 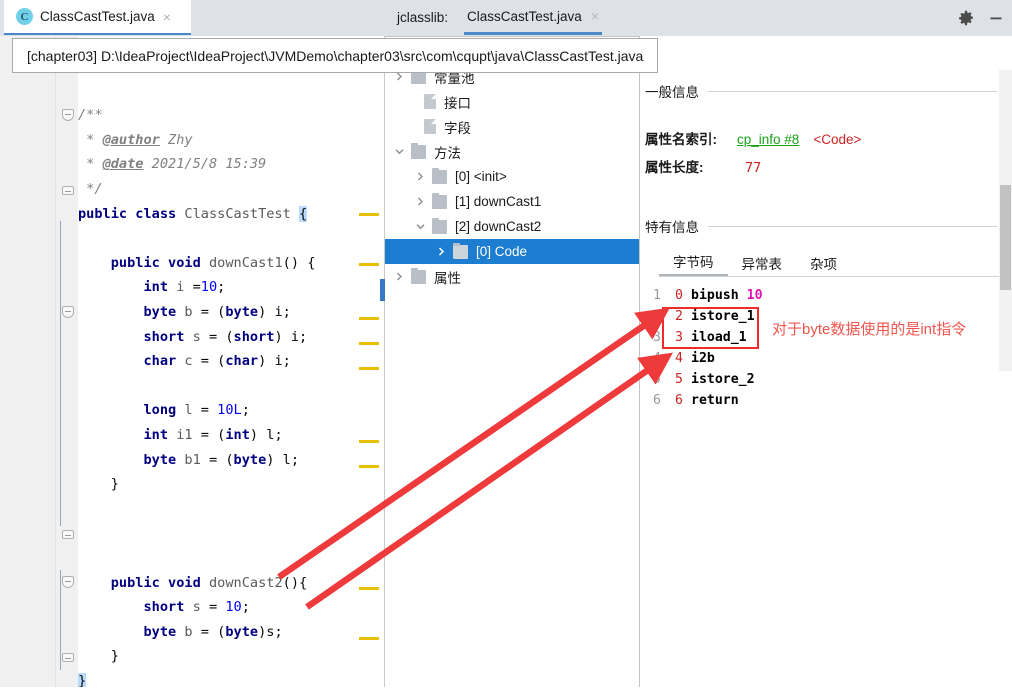 What do you see at coordinates (526, 226) in the screenshot?
I see `tree-node-method-downcast2: [2] downCast2` at bounding box center [526, 226].